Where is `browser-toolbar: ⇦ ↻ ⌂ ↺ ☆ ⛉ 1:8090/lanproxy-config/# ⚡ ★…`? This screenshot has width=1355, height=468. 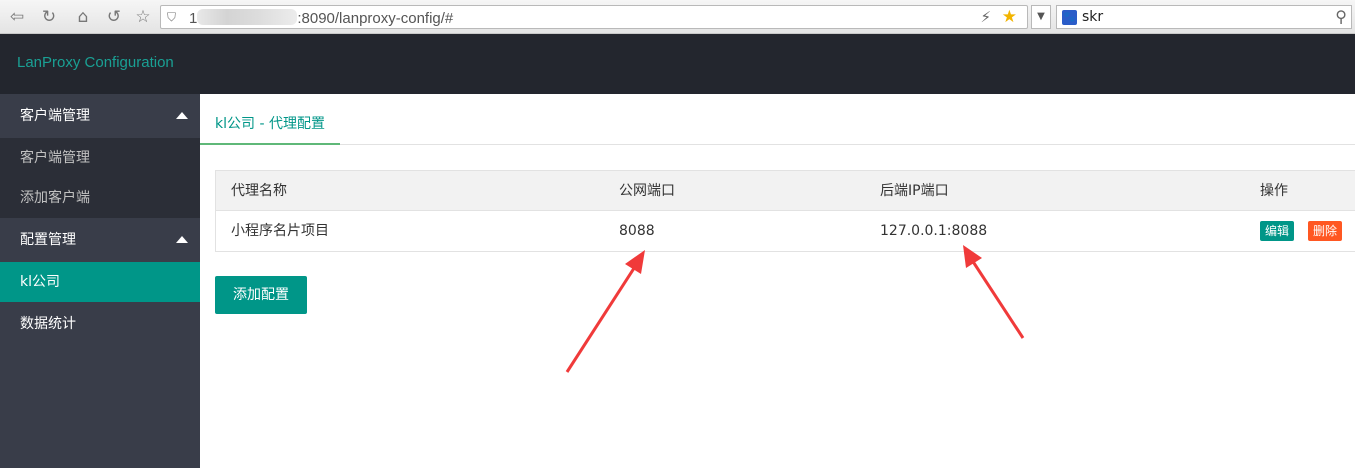 browser-toolbar: ⇦ ↻ ⌂ ↺ ☆ ⛉ 1:8090/lanproxy-config/# ⚡ ★… is located at coordinates (677, 17).